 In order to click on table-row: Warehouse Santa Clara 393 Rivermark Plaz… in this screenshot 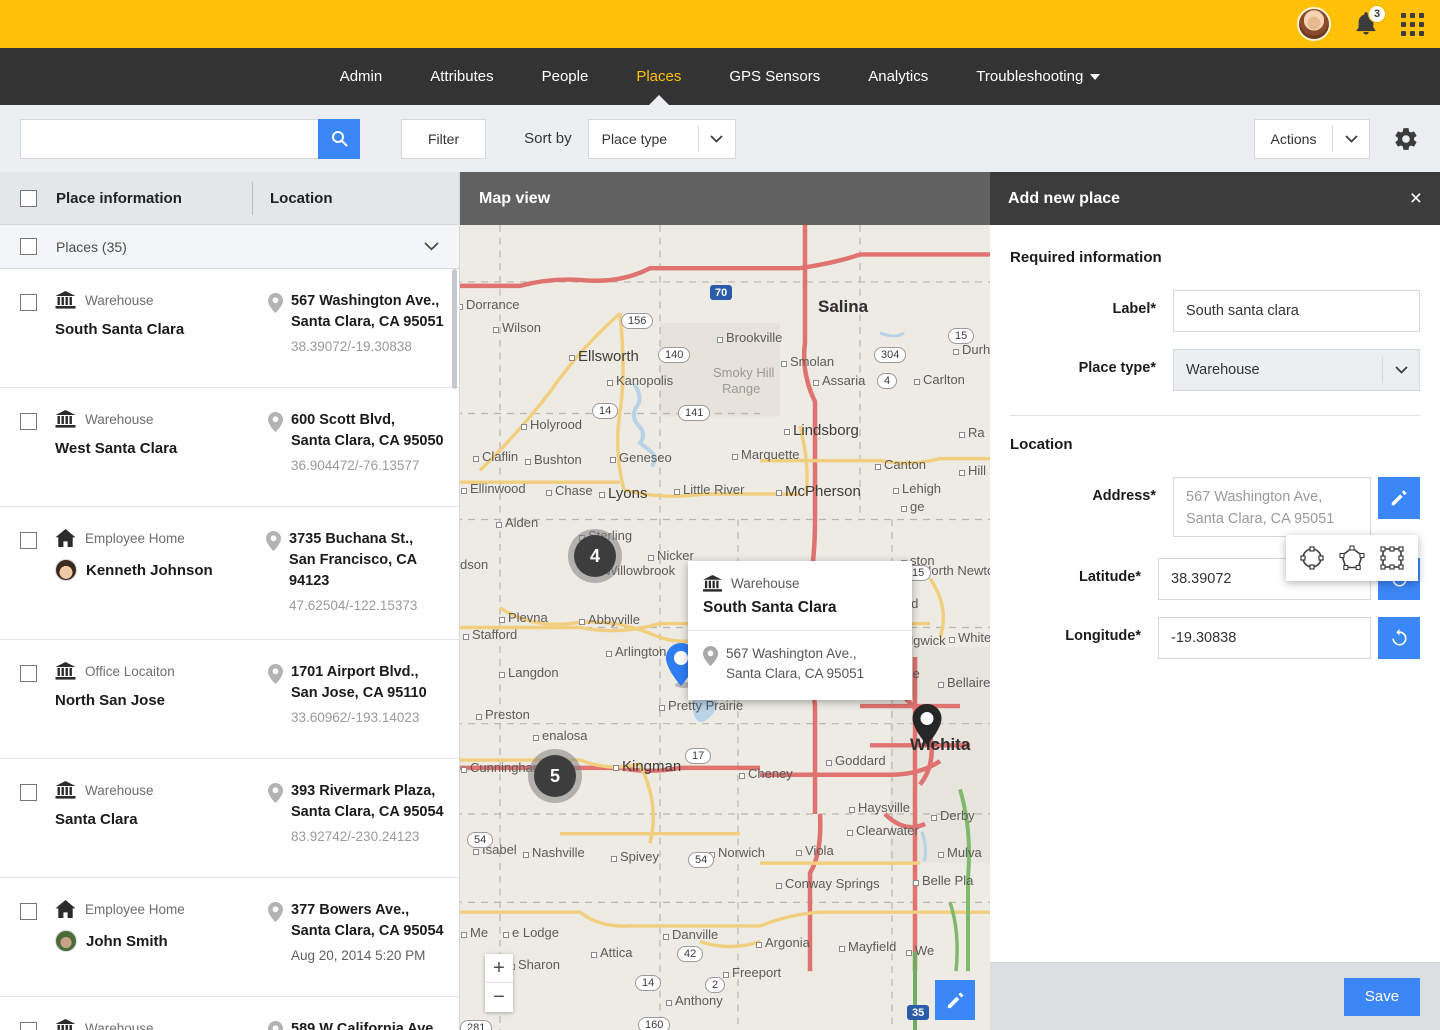, I will do `click(229, 819)`.